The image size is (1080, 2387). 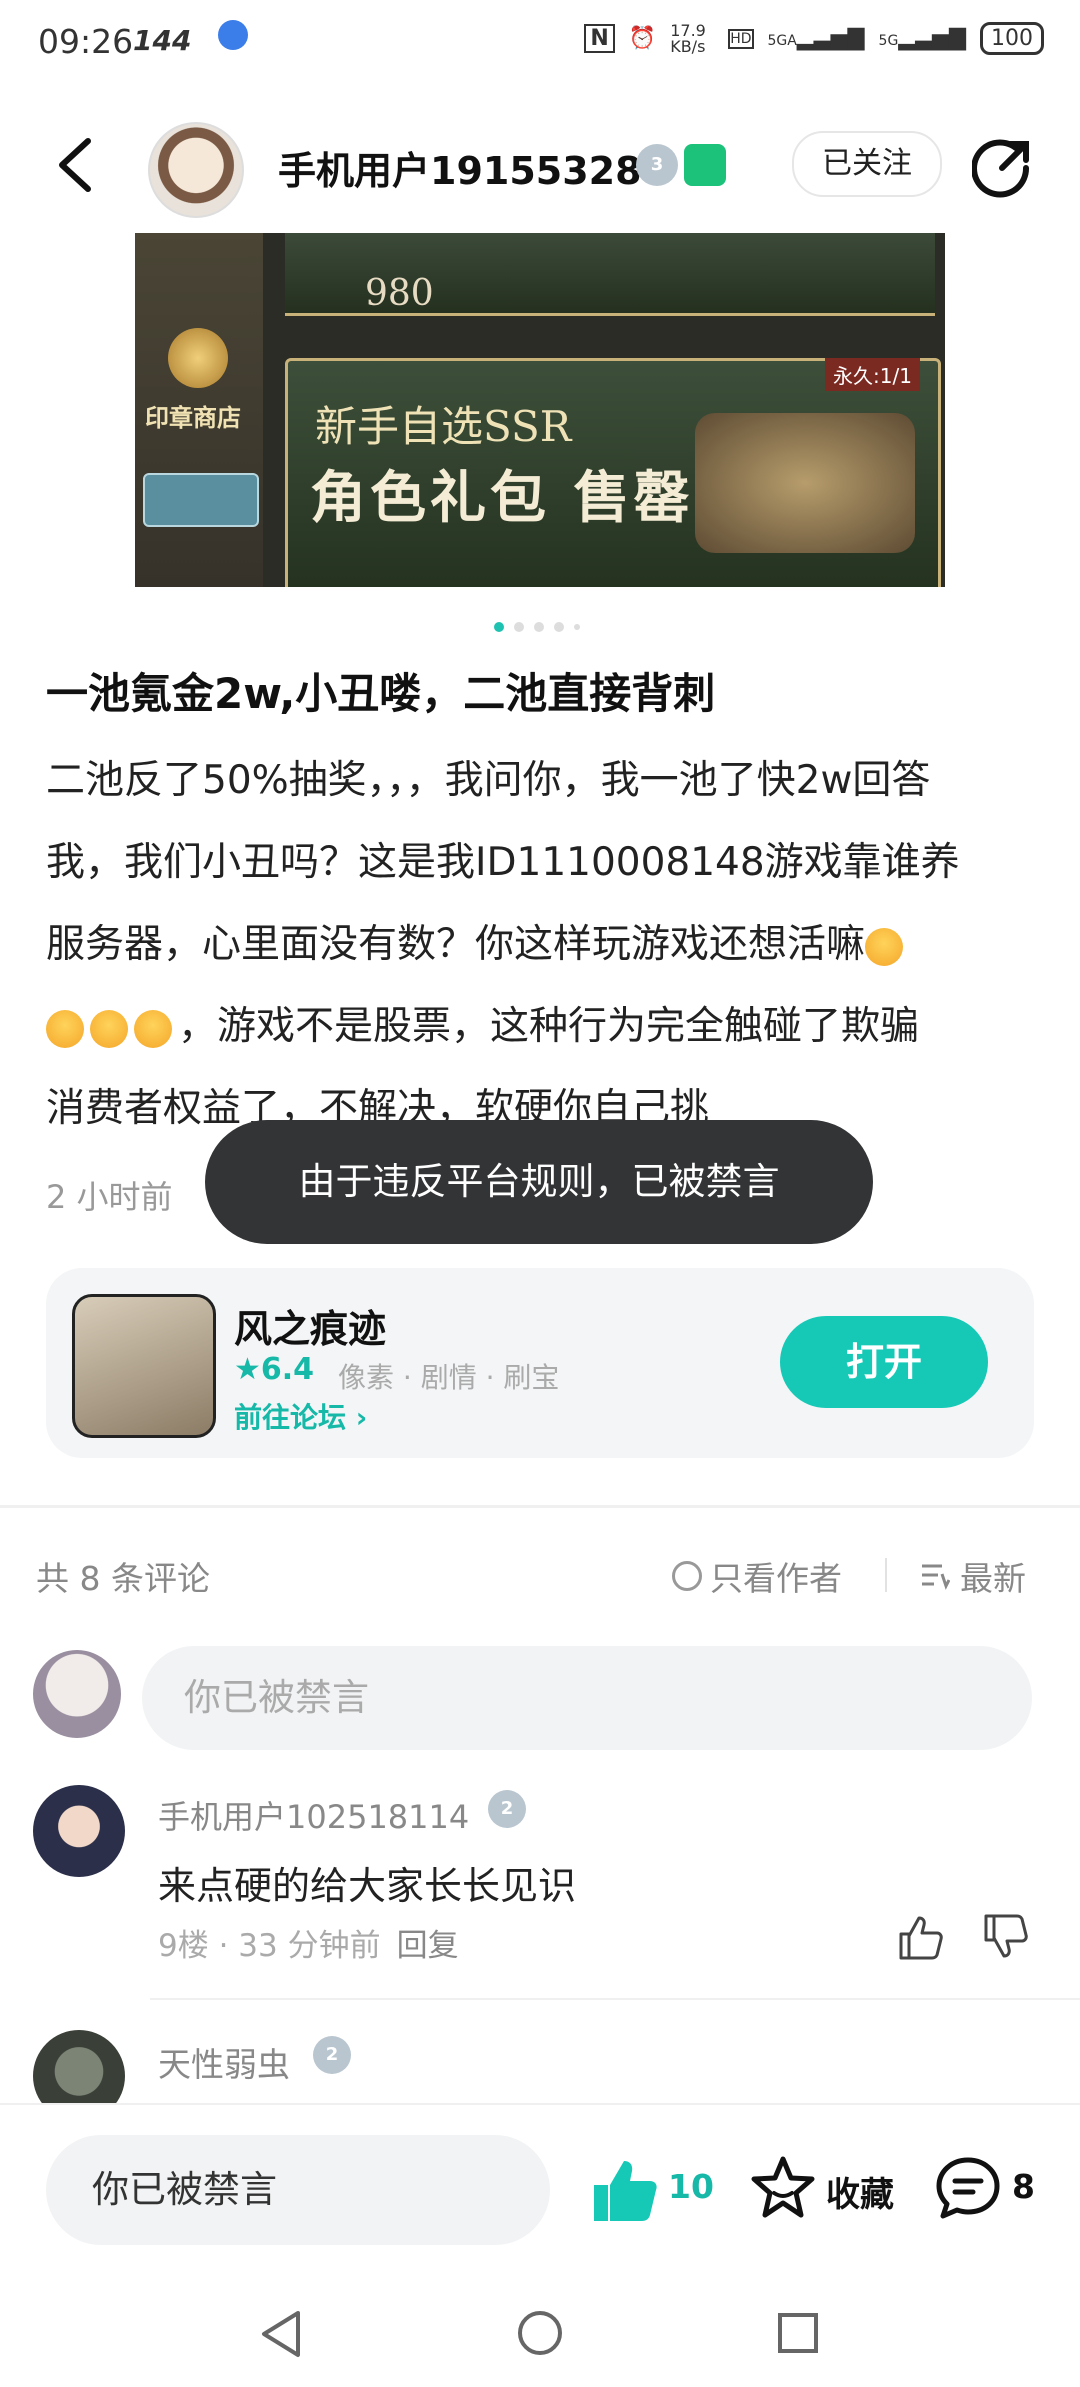 I want to click on game-tags: 像素 · 剧情 · 刷宝, so click(x=449, y=1377).